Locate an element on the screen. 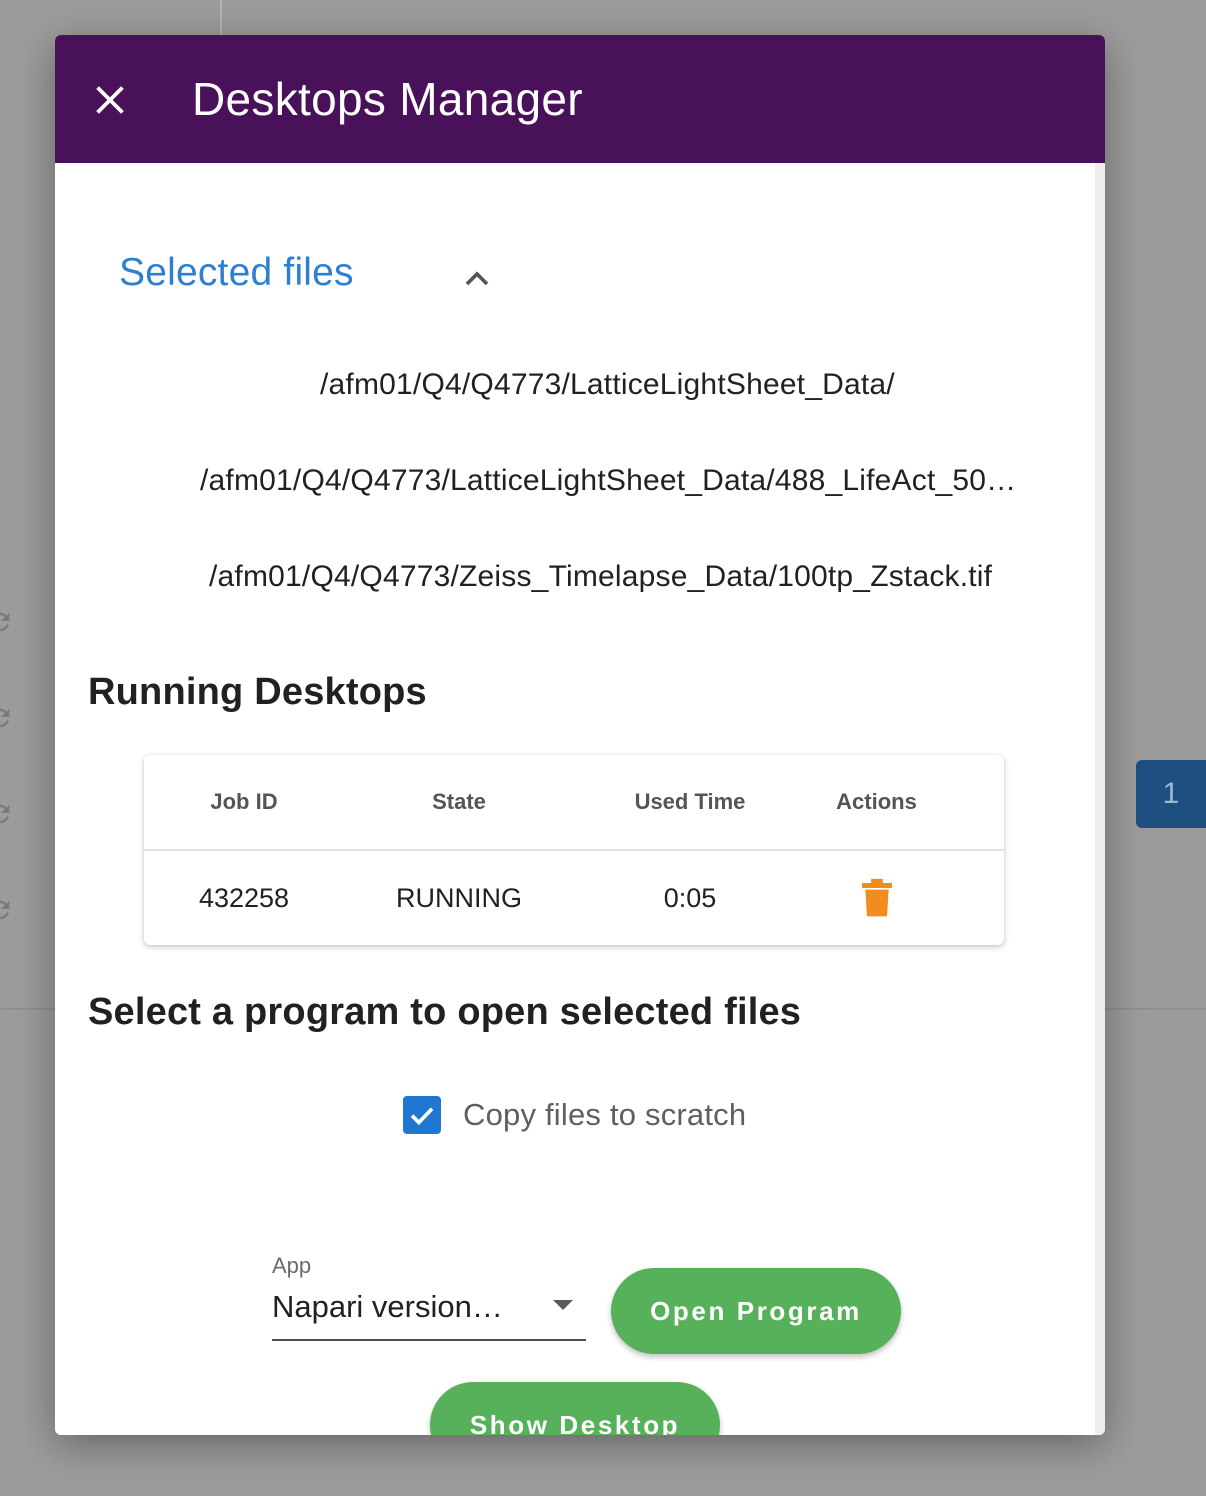  copy-files-label: Copy files to scratch is located at coordinates (605, 1114).